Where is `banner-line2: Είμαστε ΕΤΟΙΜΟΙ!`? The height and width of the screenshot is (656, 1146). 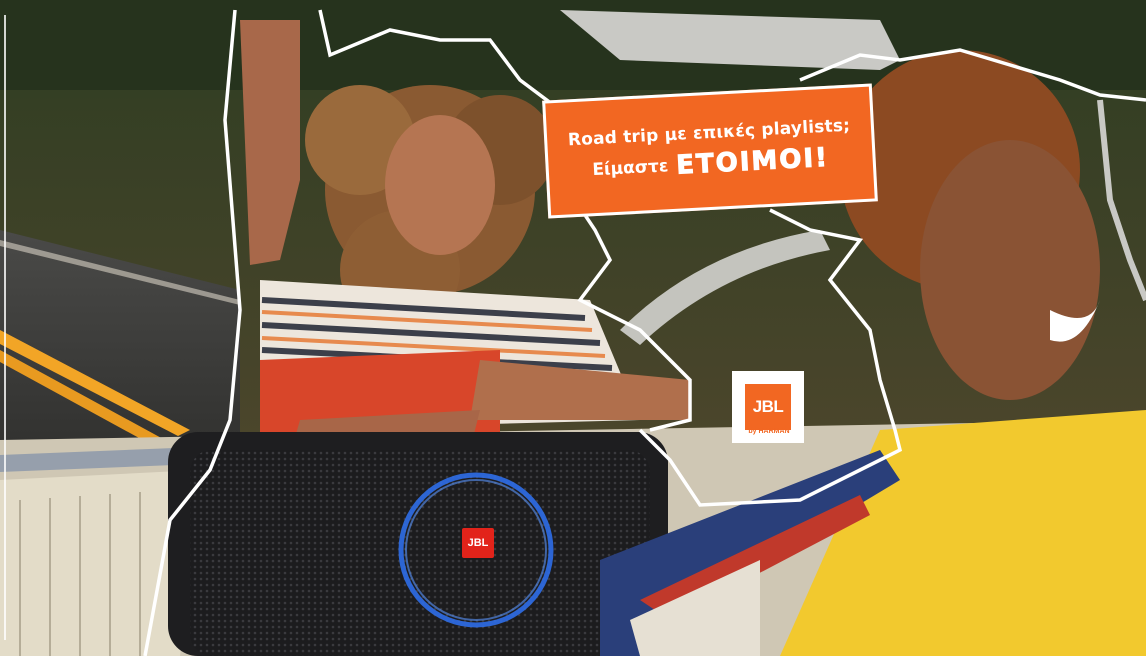 banner-line2: Είμαστε ΕΤΟΙΜΟΙ! is located at coordinates (710, 163).